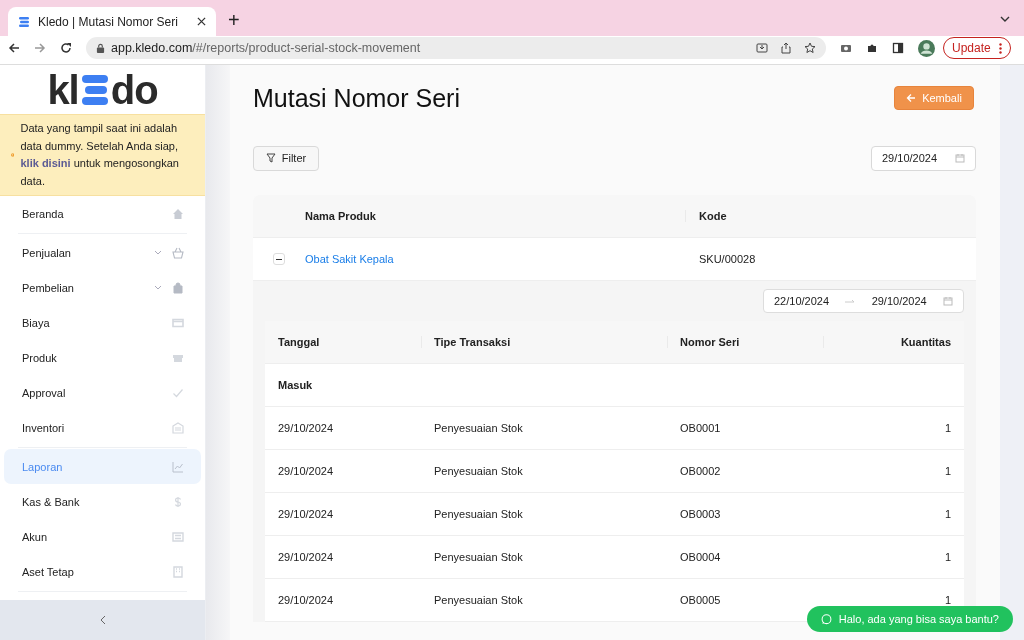 This screenshot has width=1024, height=640. Describe the element at coordinates (66, 48) in the screenshot. I see `reload-icon` at that location.